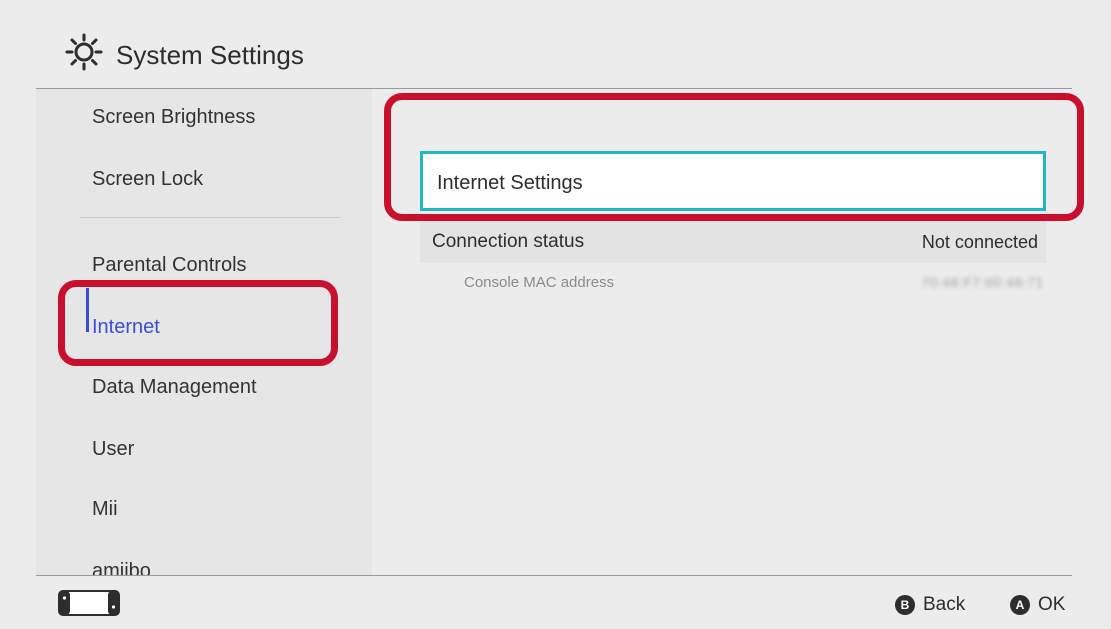 The height and width of the screenshot is (629, 1111). Describe the element at coordinates (982, 282) in the screenshot. I see `mac-address-value: 70:48:F7:00:46:71` at that location.